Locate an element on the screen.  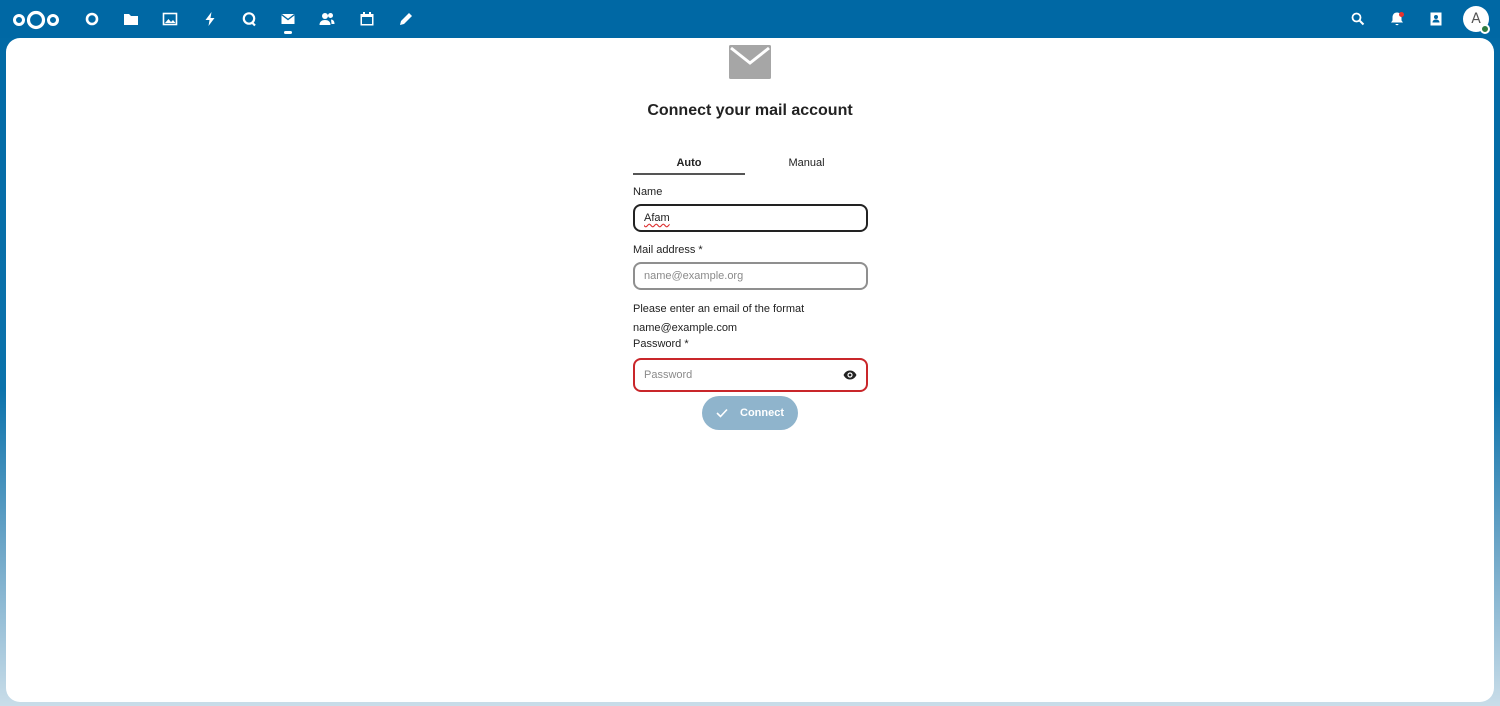
tab-auto: Auto is located at coordinates (689, 161).